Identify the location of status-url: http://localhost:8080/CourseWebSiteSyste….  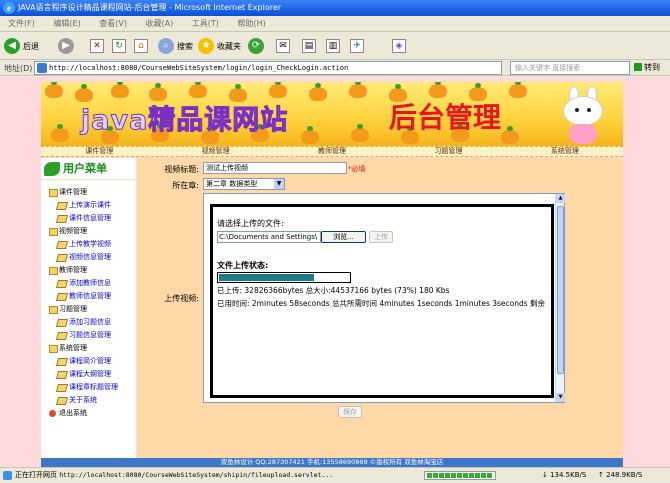
(196, 475).